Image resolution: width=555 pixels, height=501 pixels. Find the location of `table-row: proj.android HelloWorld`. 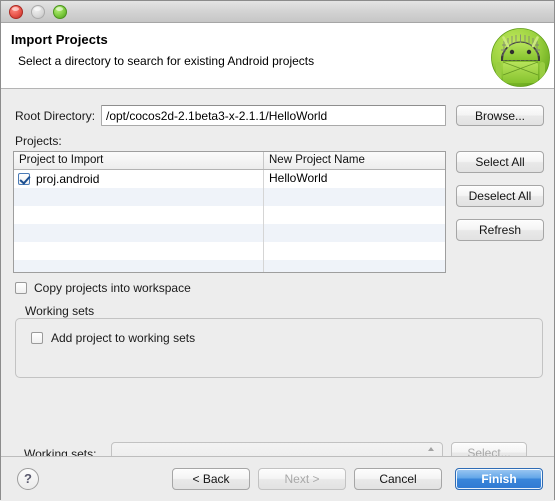

table-row: proj.android HelloWorld is located at coordinates (229, 179).